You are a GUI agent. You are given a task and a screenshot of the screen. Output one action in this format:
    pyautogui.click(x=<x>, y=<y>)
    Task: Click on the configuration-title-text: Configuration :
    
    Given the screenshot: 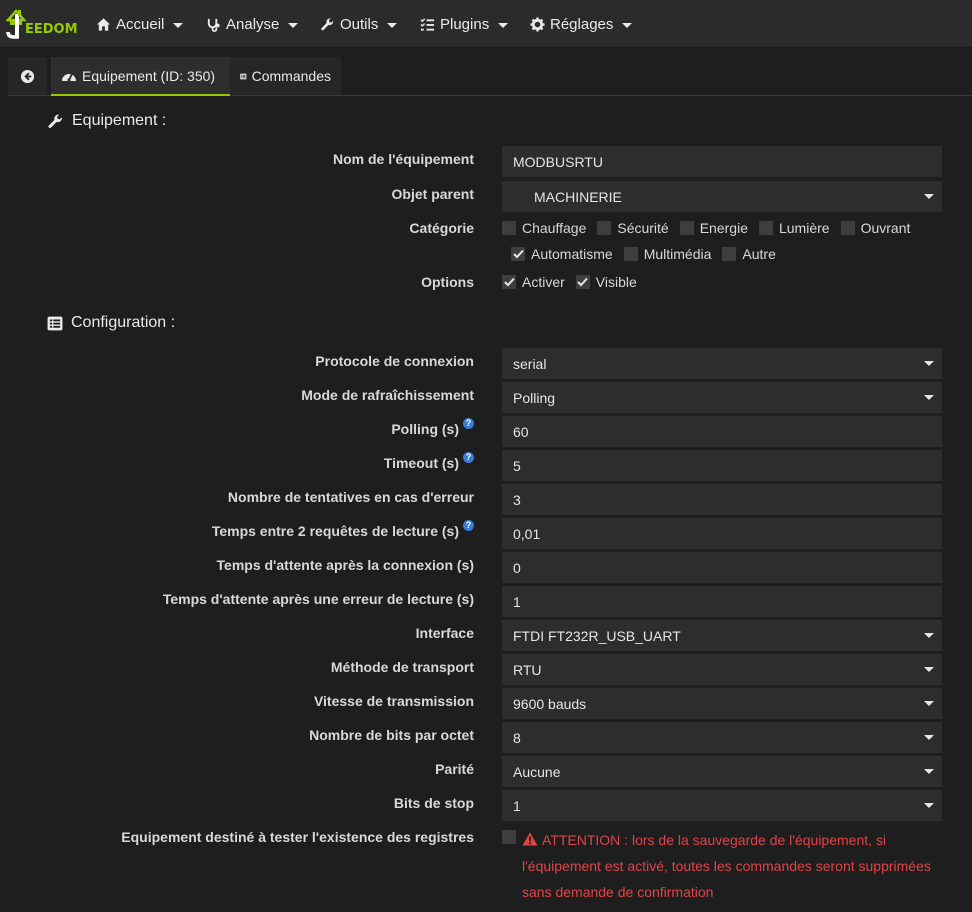 What is the action you would take?
    pyautogui.click(x=123, y=322)
    